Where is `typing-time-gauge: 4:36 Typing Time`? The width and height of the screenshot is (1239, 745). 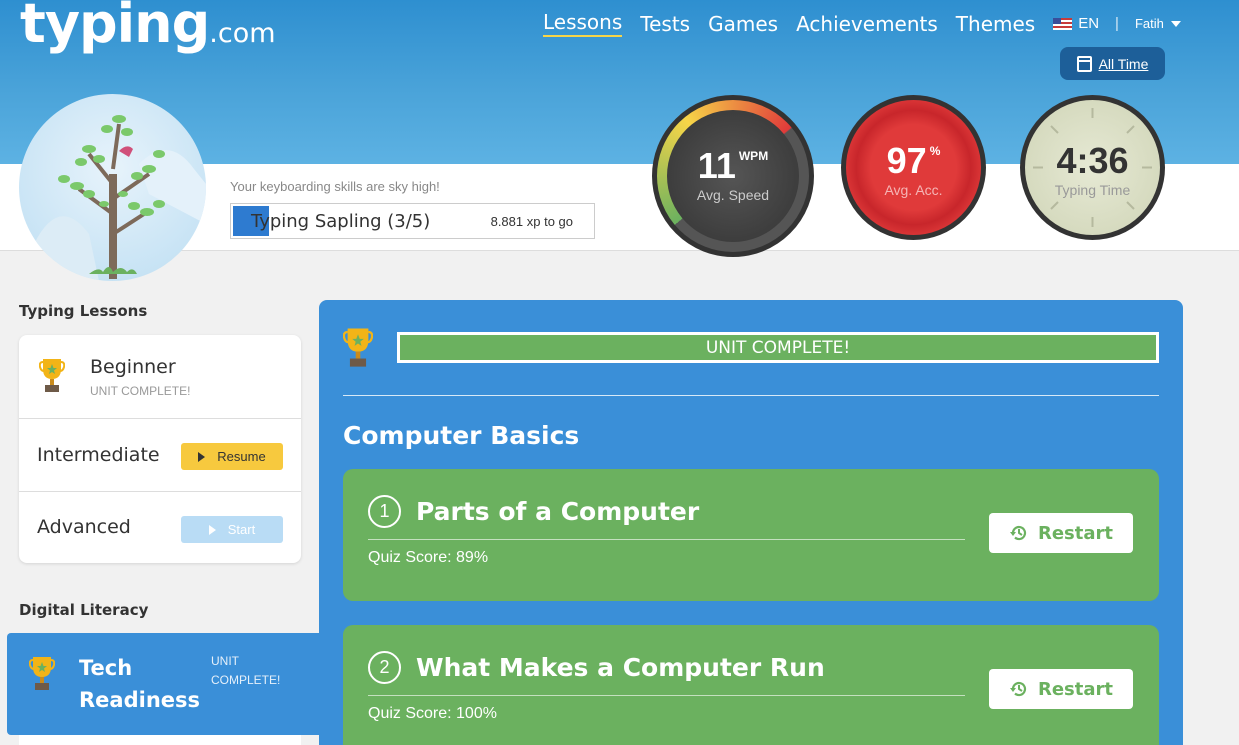 typing-time-gauge: 4:36 Typing Time is located at coordinates (1092, 167).